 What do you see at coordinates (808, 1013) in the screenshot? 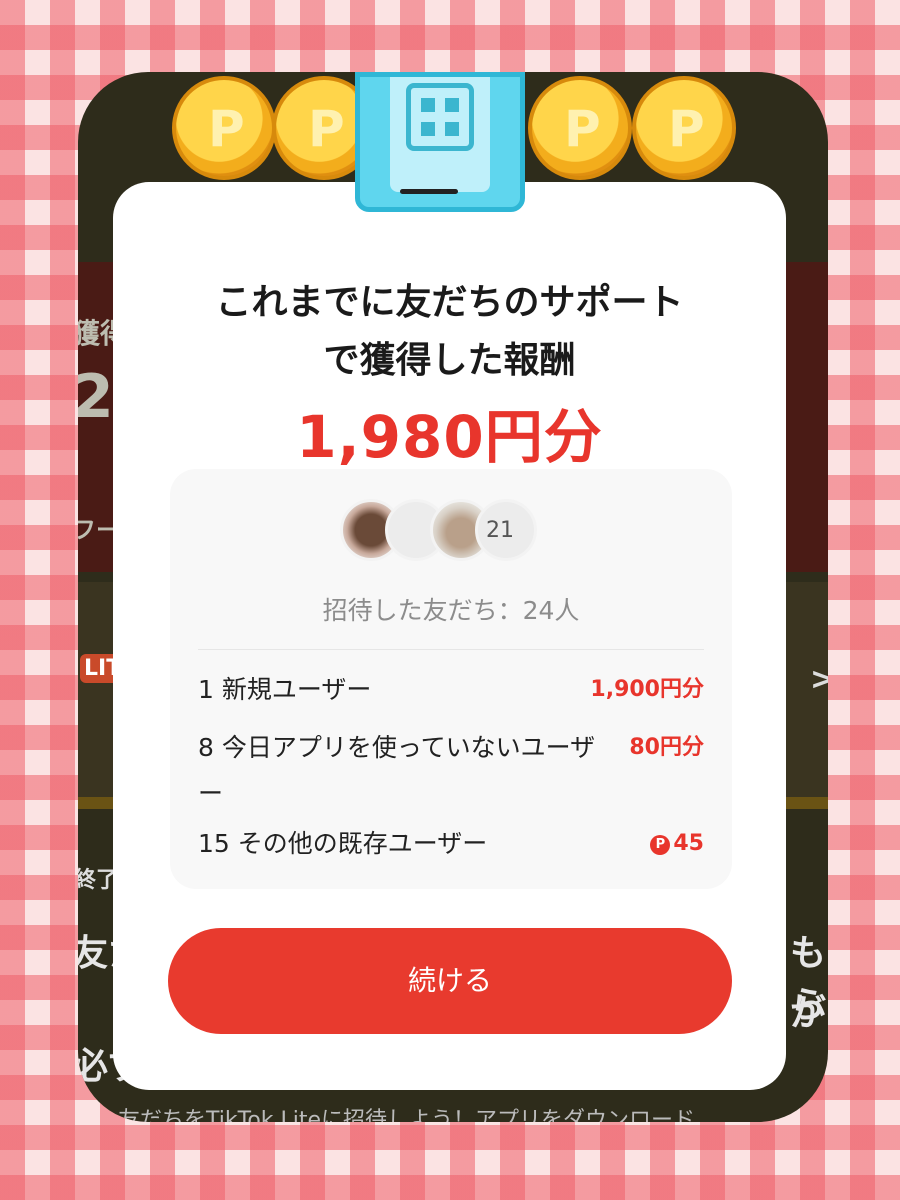
I see `background-text: が` at bounding box center [808, 1013].